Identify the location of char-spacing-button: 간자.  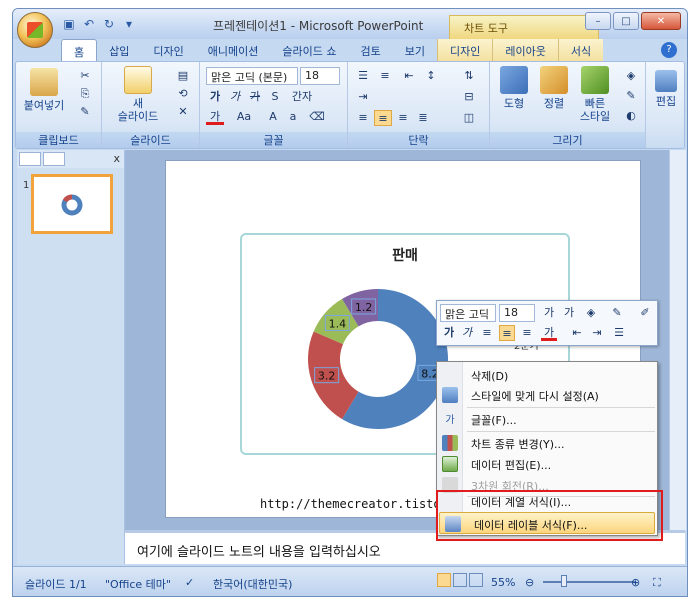
(302, 97).